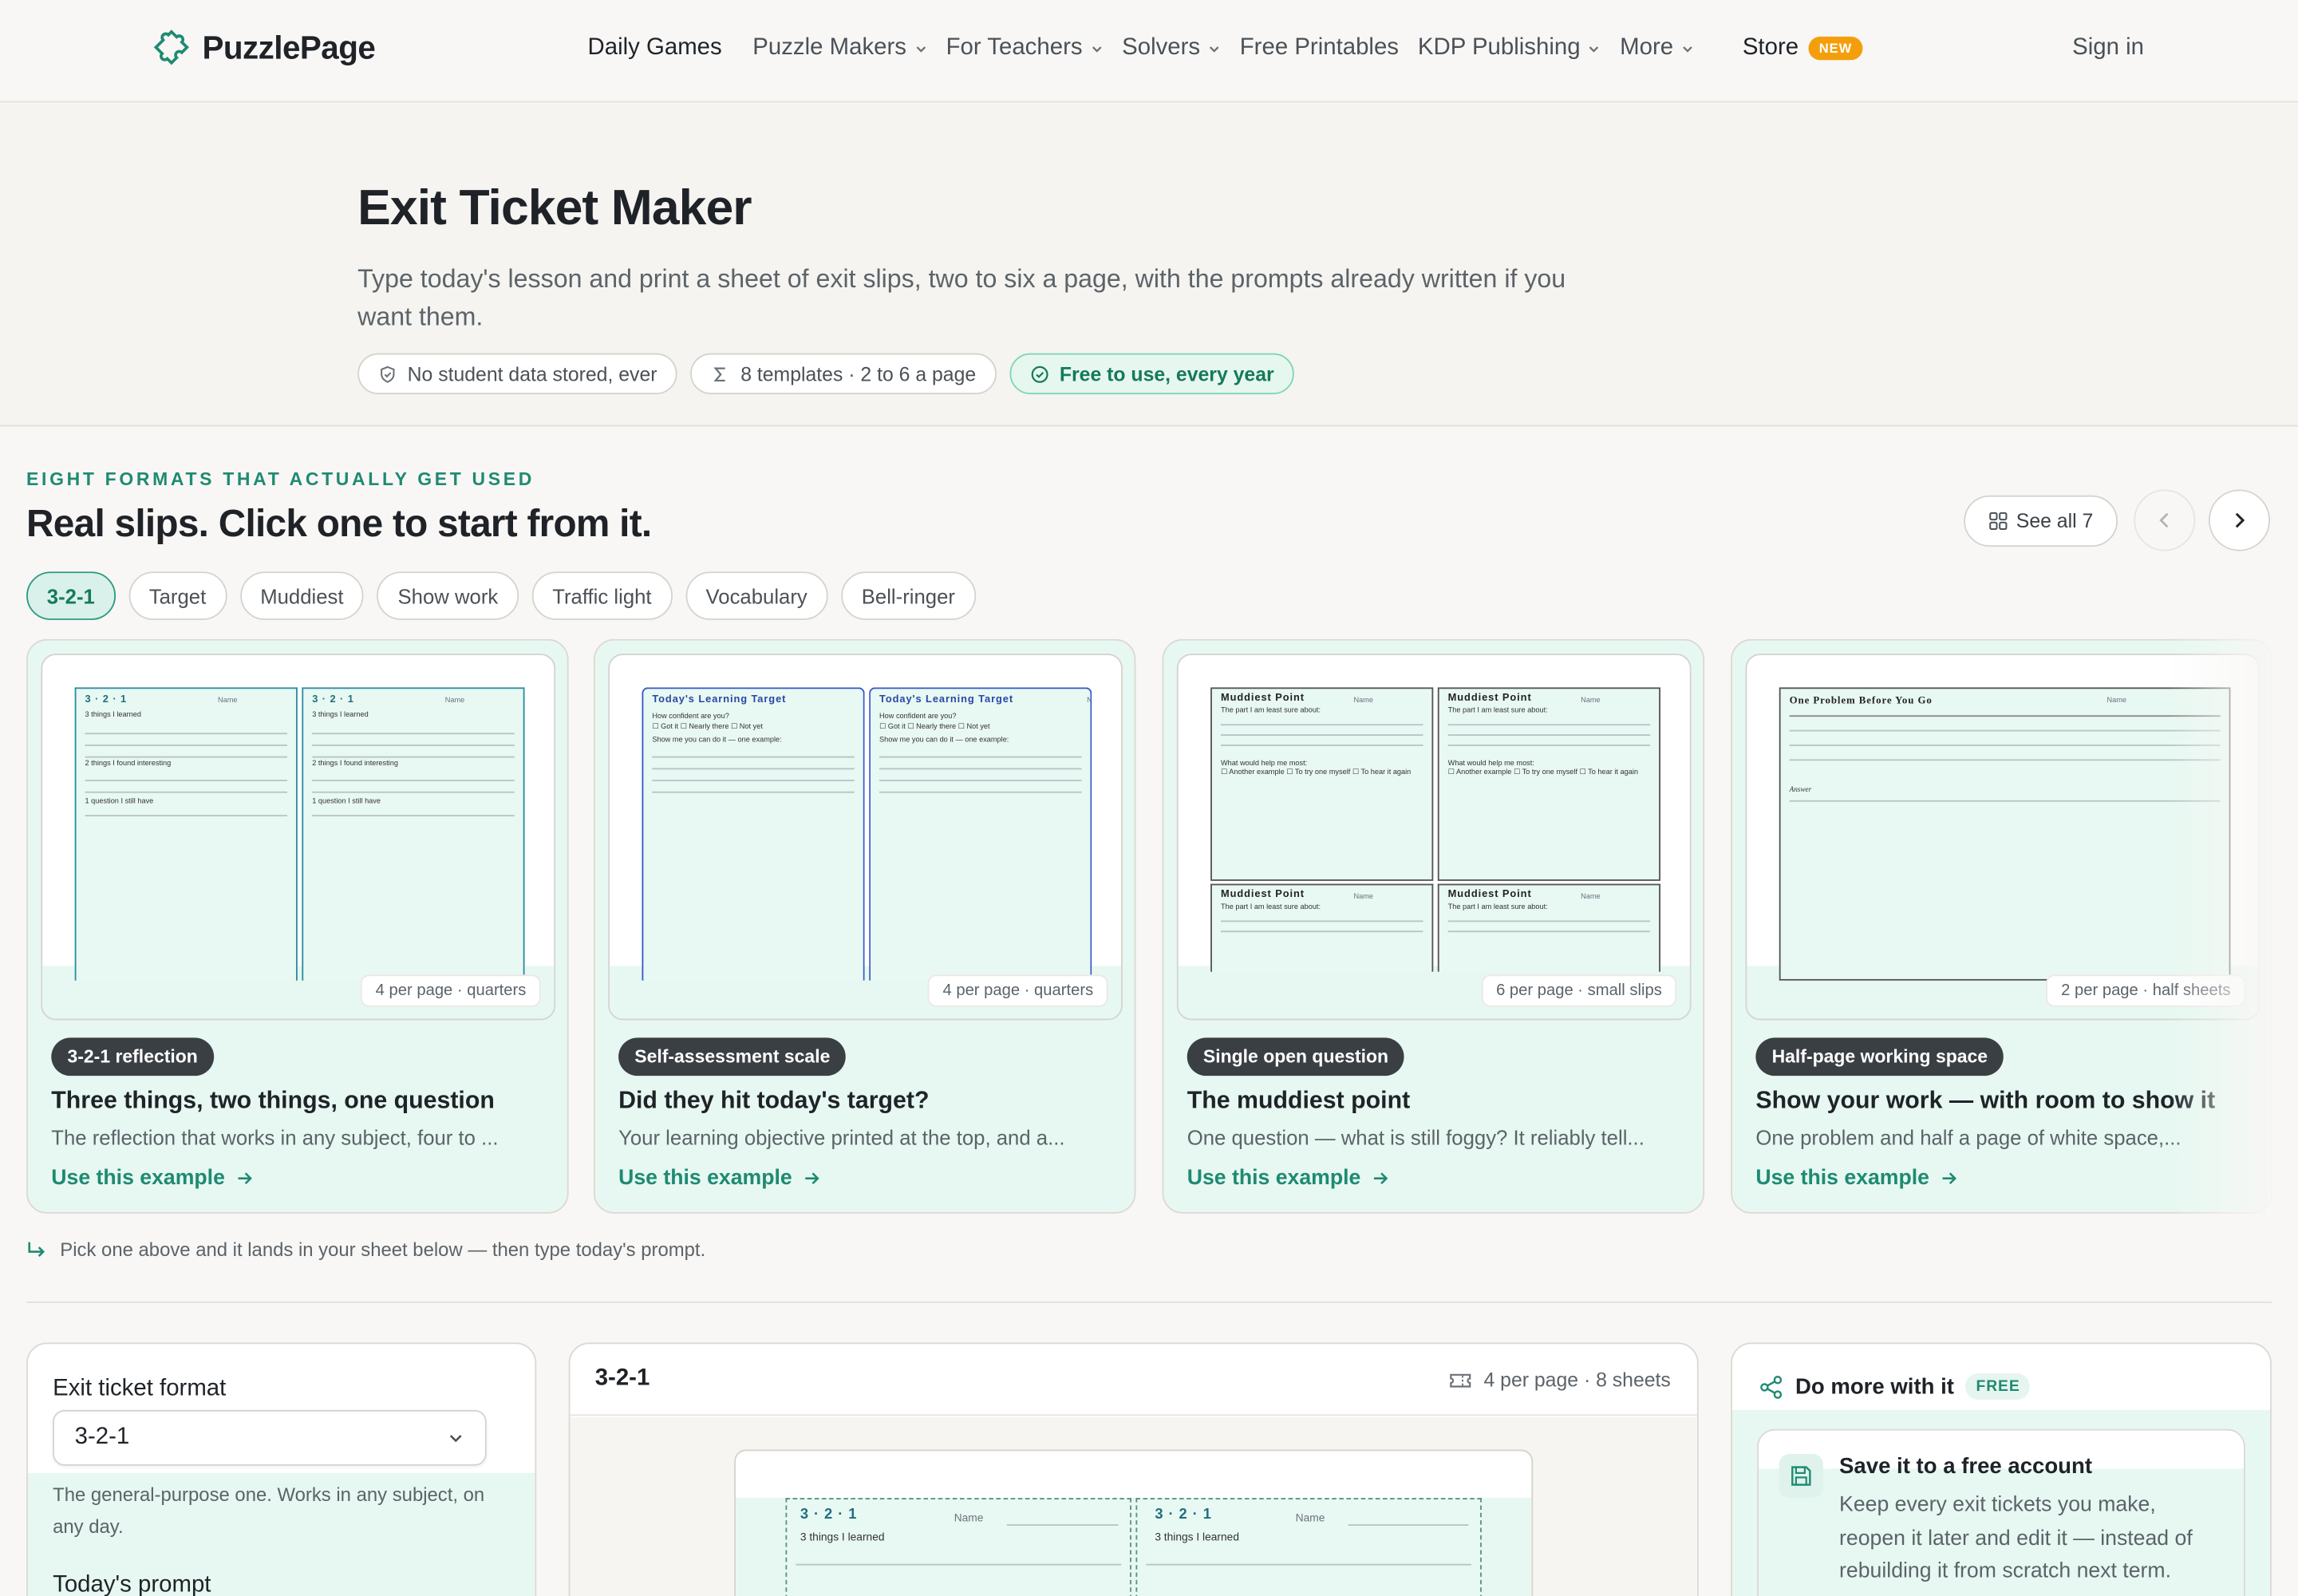 The width and height of the screenshot is (2298, 1596). I want to click on slip-option: Another example, so click(1257, 772).